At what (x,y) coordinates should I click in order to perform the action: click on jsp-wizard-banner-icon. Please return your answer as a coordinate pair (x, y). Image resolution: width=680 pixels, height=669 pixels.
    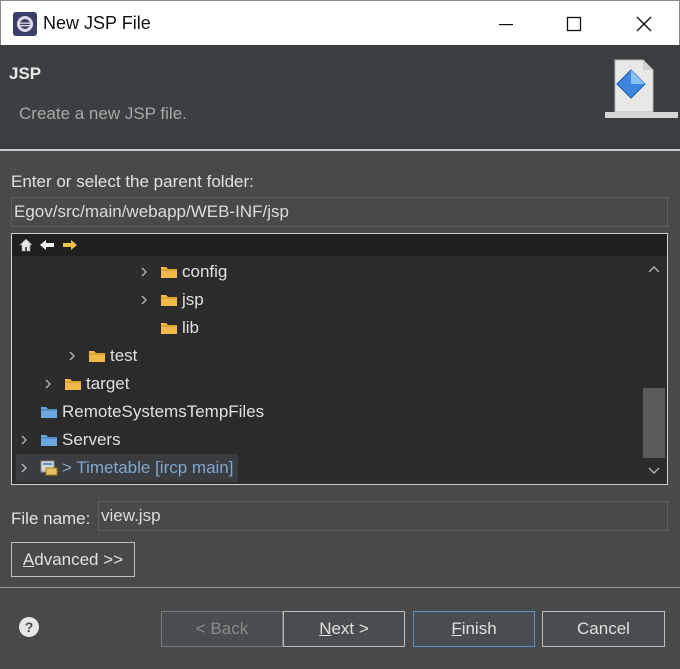
    Looking at the image, I should click on (641, 88).